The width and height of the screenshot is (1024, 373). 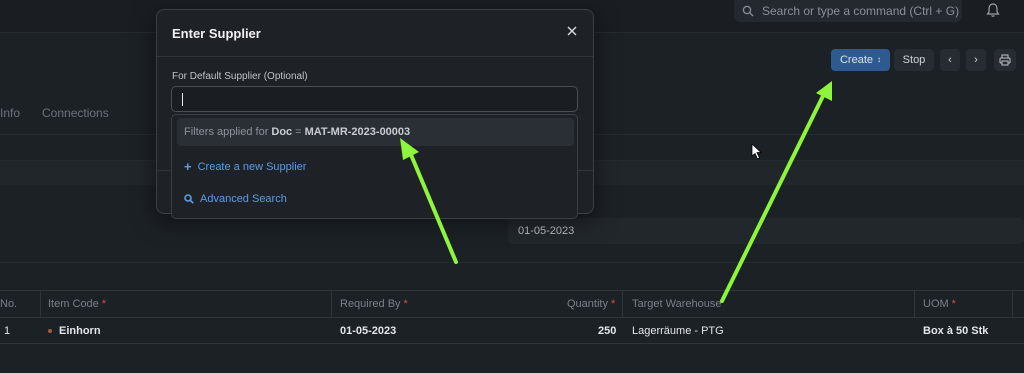 What do you see at coordinates (368, 331) in the screenshot?
I see `required-by-cell: 01-05-2023` at bounding box center [368, 331].